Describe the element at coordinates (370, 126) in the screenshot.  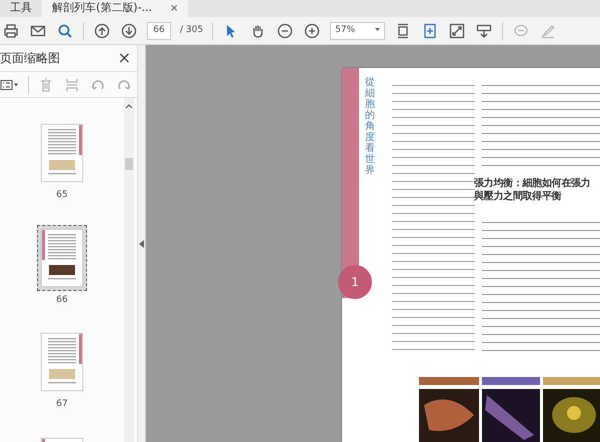
I see `chapter-side-title: 從細胞的角度看世界` at that location.